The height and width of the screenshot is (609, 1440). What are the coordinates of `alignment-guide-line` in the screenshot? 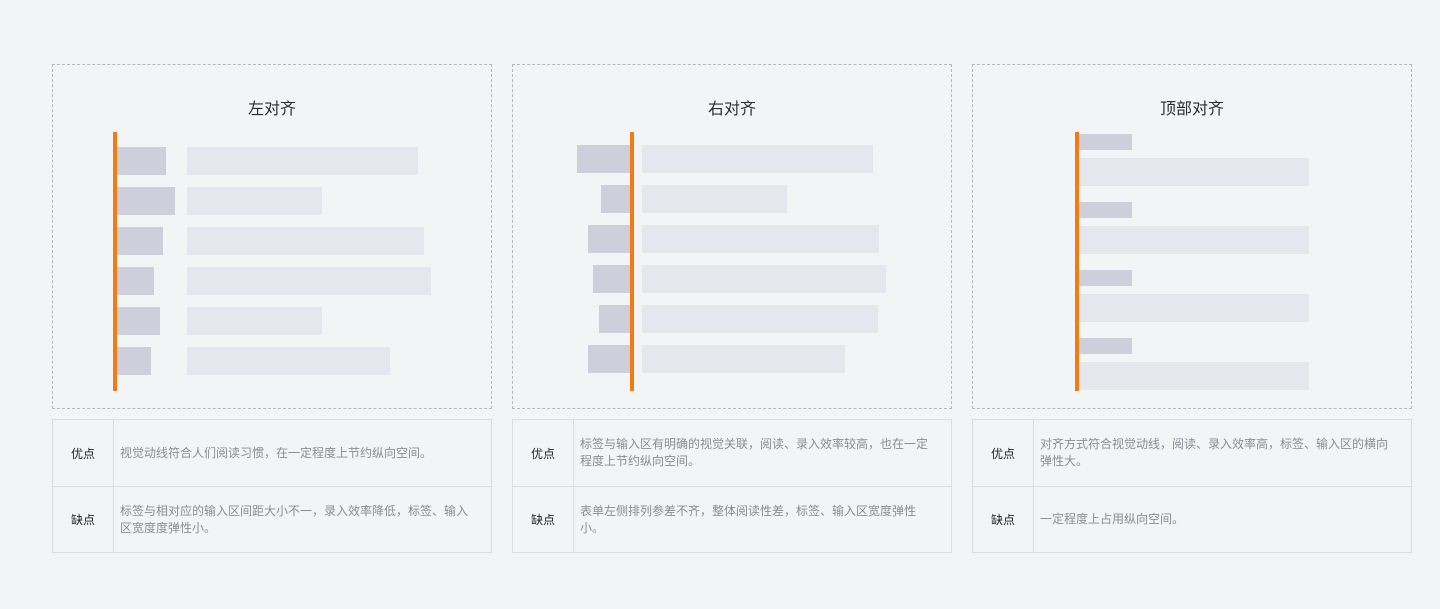 It's located at (632, 261).